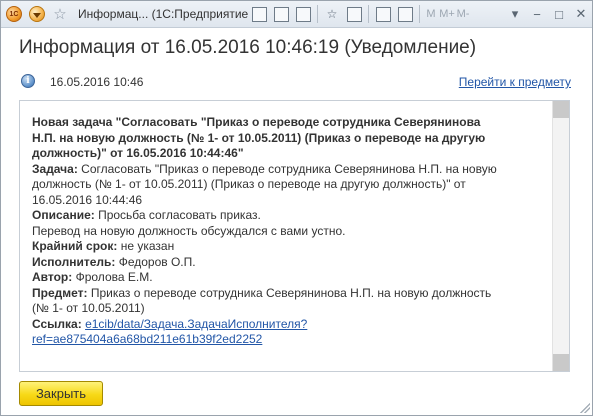 The height and width of the screenshot is (416, 593). I want to click on executor-value: Федоров О.П., so click(155, 261).